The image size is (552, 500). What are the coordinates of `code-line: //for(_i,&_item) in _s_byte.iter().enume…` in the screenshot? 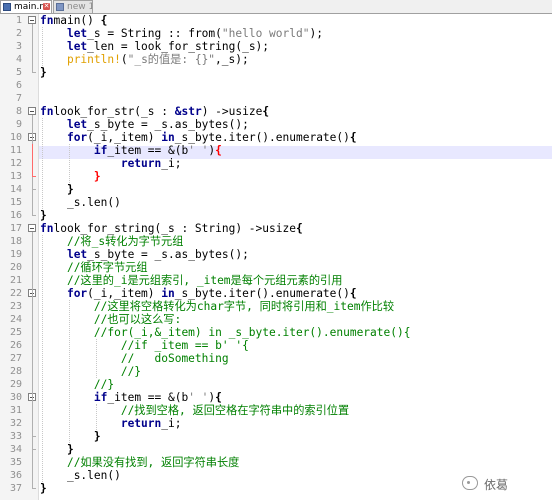 It's located at (225, 332).